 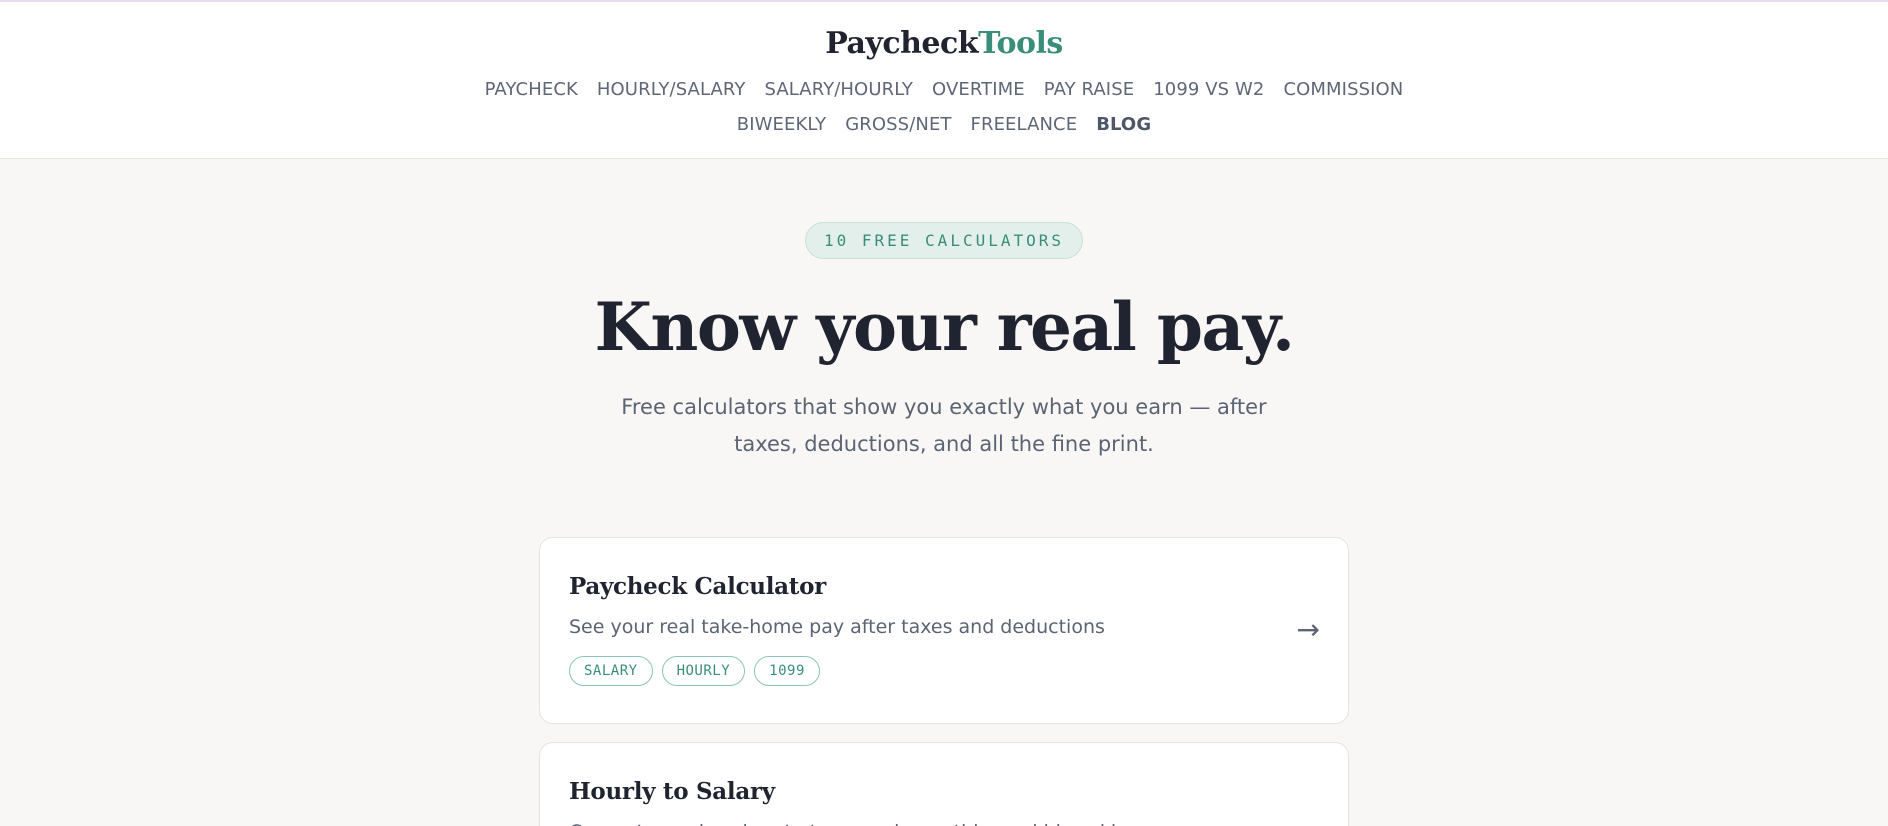 I want to click on nav-link-paycheck: PAYCHECK, so click(x=531, y=89).